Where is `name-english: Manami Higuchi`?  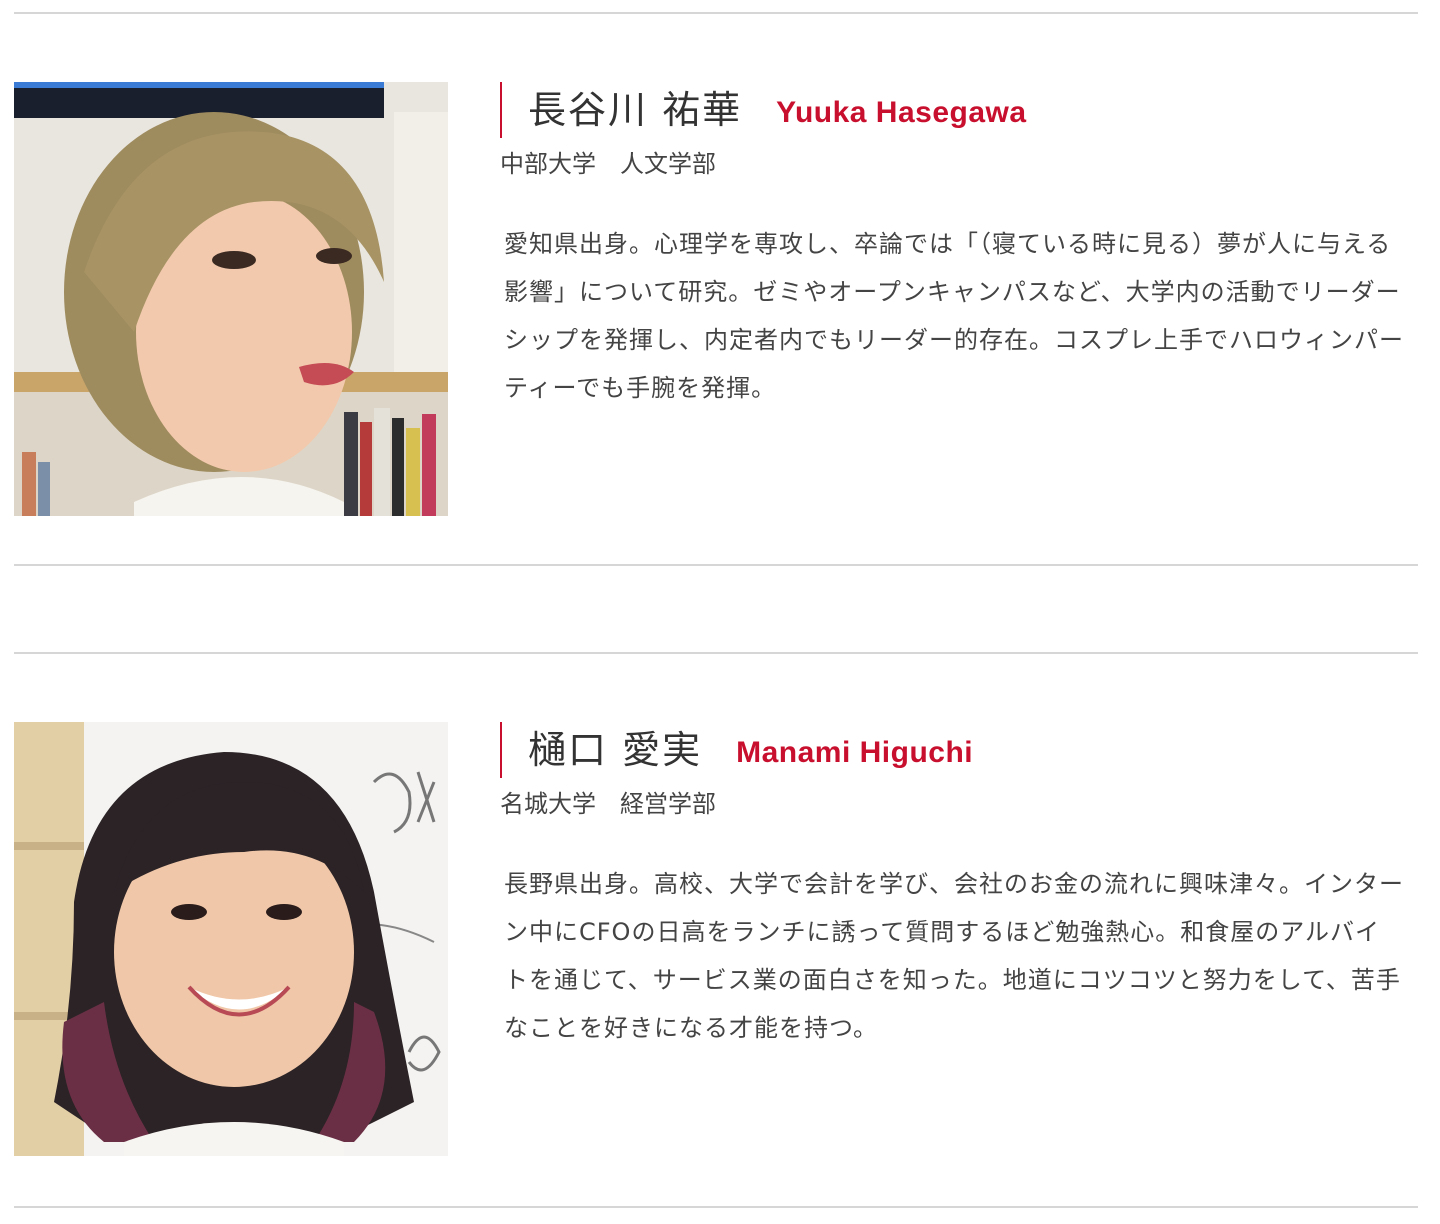
name-english: Manami Higuchi is located at coordinates (855, 752).